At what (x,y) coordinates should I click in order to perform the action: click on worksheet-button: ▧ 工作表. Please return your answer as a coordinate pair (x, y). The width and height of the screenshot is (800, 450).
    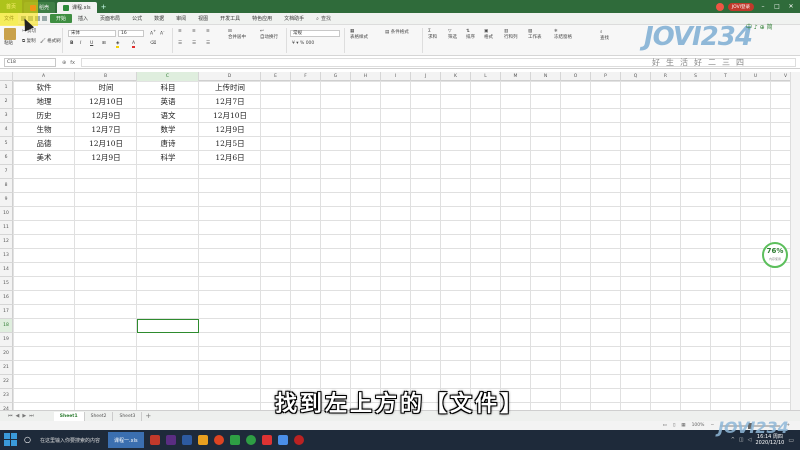
    Looking at the image, I should click on (535, 34).